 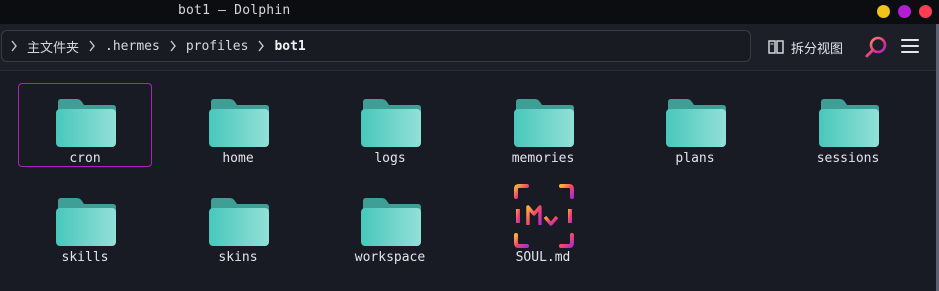 I want to click on breadcrumb: 主文件夹 .hermes profiles bot1, so click(x=376, y=46).